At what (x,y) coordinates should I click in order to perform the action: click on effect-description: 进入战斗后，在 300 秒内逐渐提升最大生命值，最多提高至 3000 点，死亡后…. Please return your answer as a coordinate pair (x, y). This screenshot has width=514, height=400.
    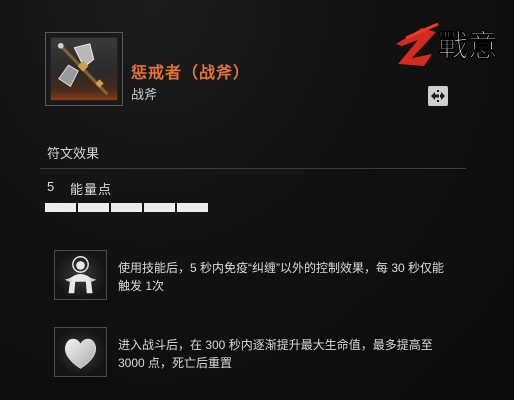
    Looking at the image, I should click on (275, 354).